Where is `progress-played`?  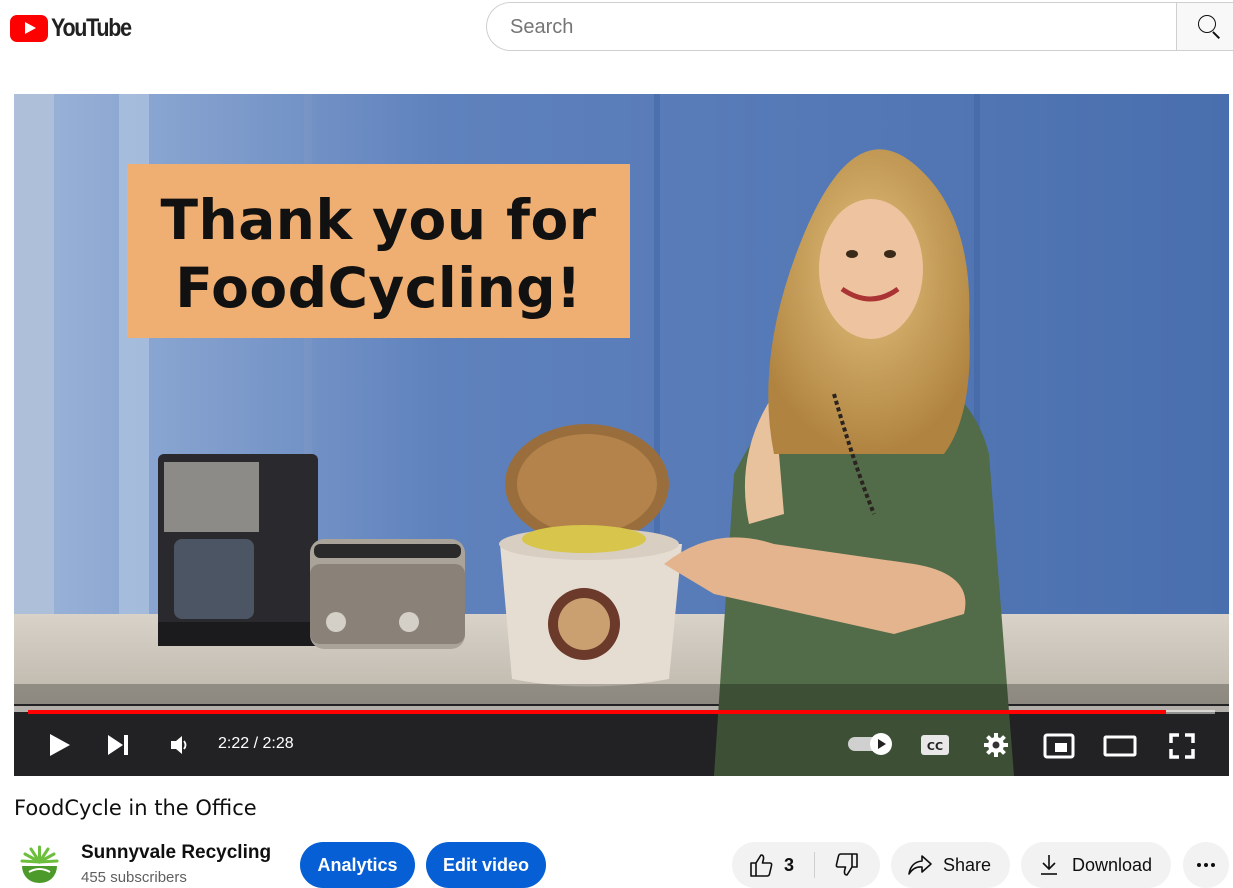 progress-played is located at coordinates (597, 712).